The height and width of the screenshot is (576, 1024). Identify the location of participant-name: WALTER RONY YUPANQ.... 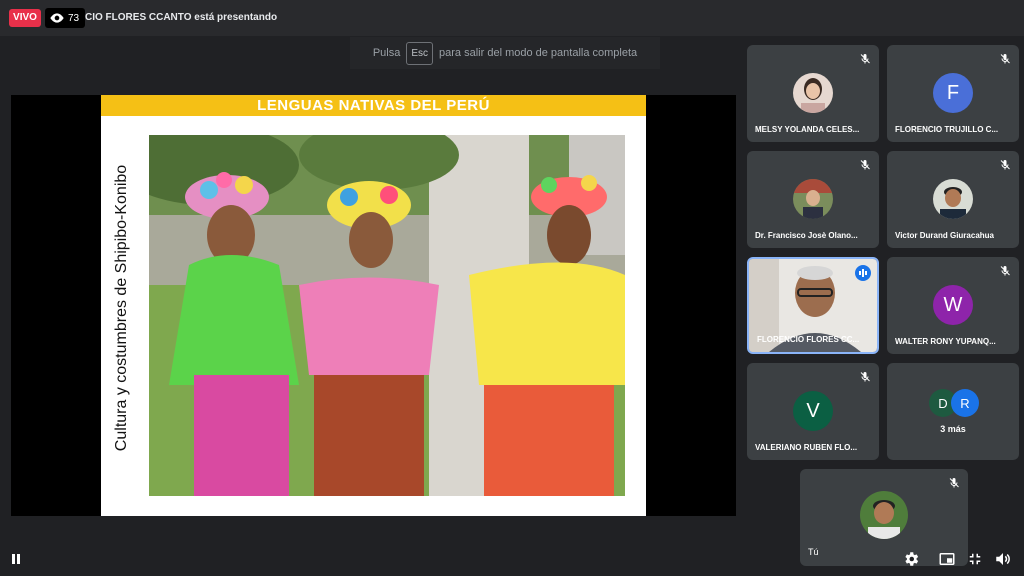
(945, 341).